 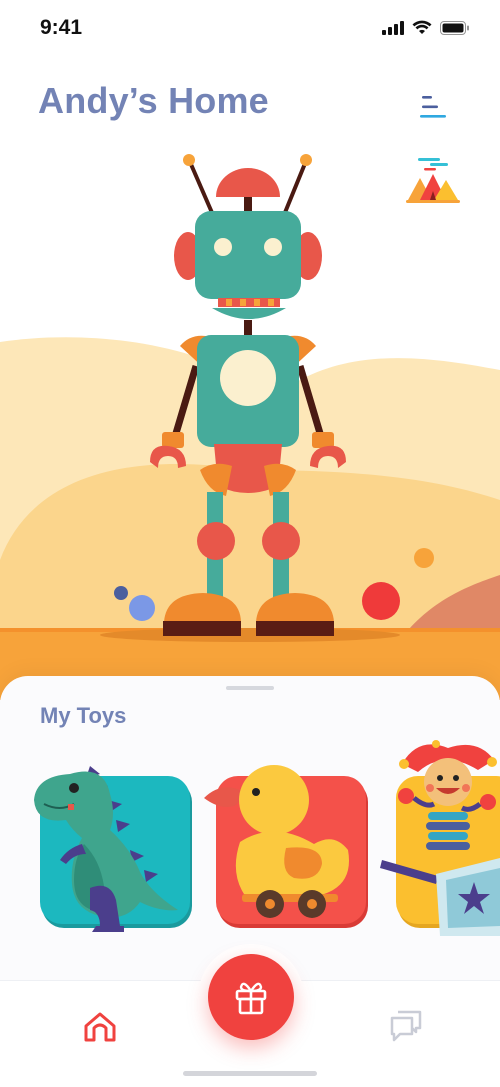 I want to click on tab-home, so click(x=100, y=1026).